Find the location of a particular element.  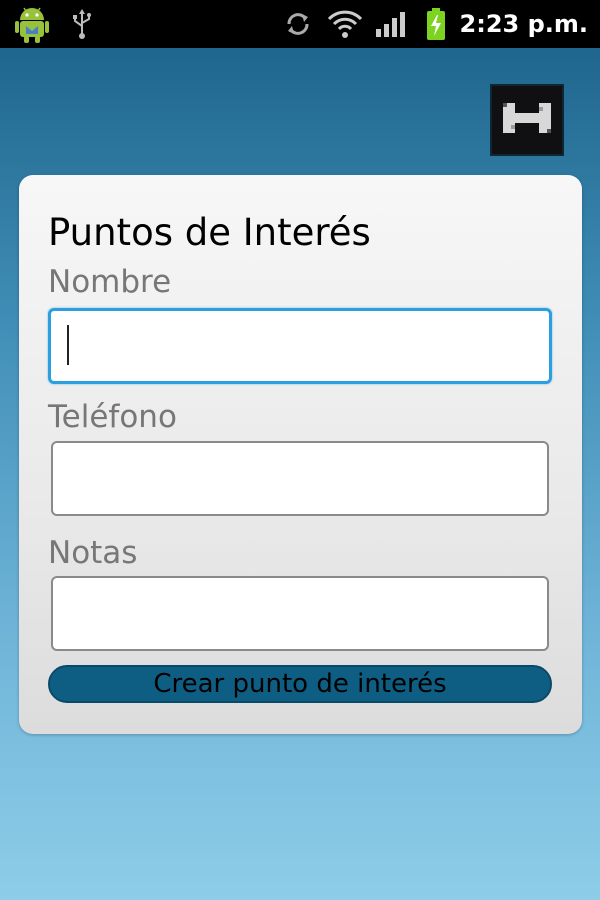

battery-charging-icon is located at coordinates (436, 24).